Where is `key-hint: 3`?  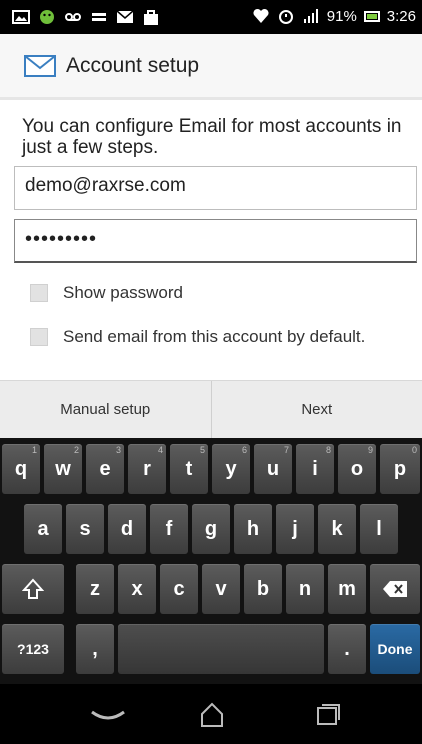
key-hint: 3 is located at coordinates (118, 450).